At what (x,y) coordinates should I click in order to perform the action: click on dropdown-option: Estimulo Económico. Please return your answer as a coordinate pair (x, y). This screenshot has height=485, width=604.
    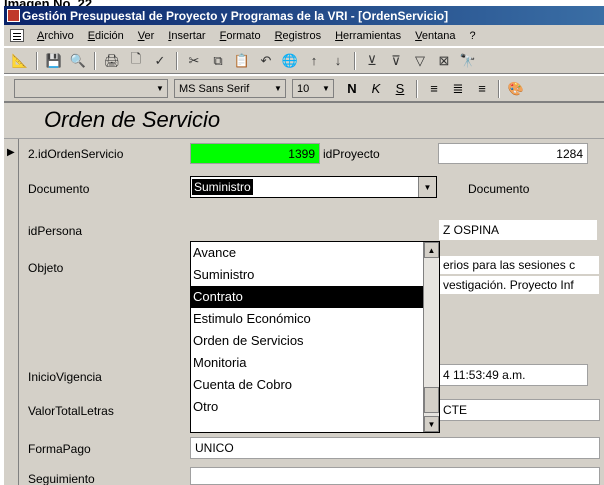
    Looking at the image, I should click on (315, 319).